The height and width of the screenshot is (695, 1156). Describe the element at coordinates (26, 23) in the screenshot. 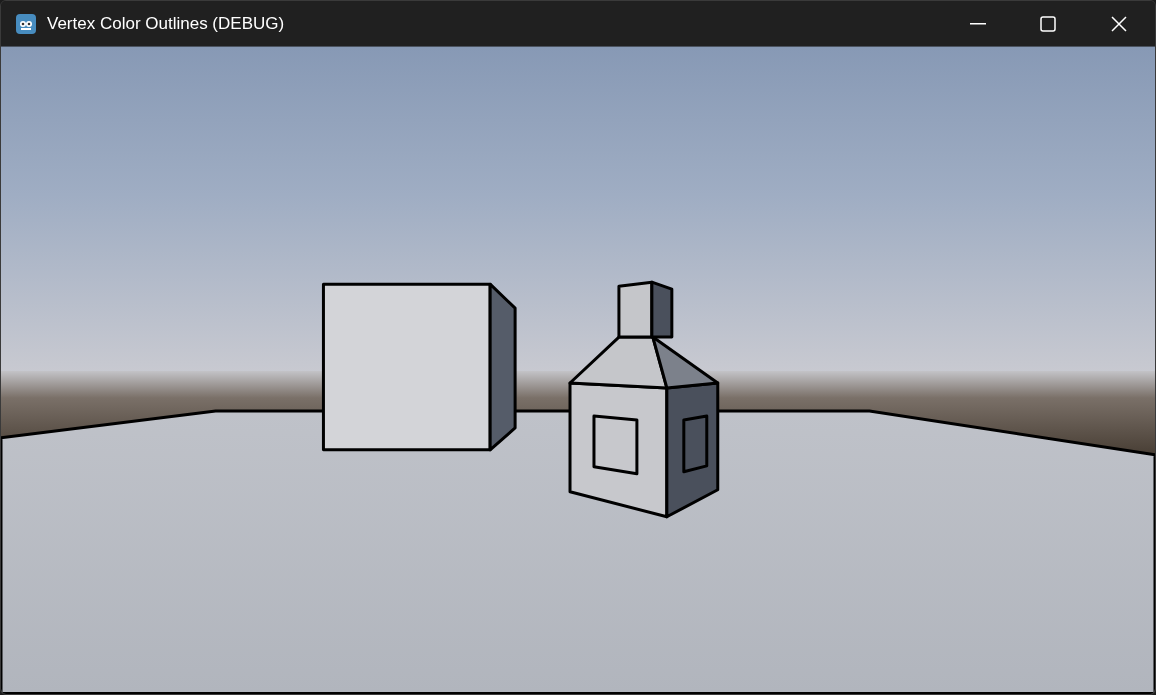

I see `app-icon` at that location.